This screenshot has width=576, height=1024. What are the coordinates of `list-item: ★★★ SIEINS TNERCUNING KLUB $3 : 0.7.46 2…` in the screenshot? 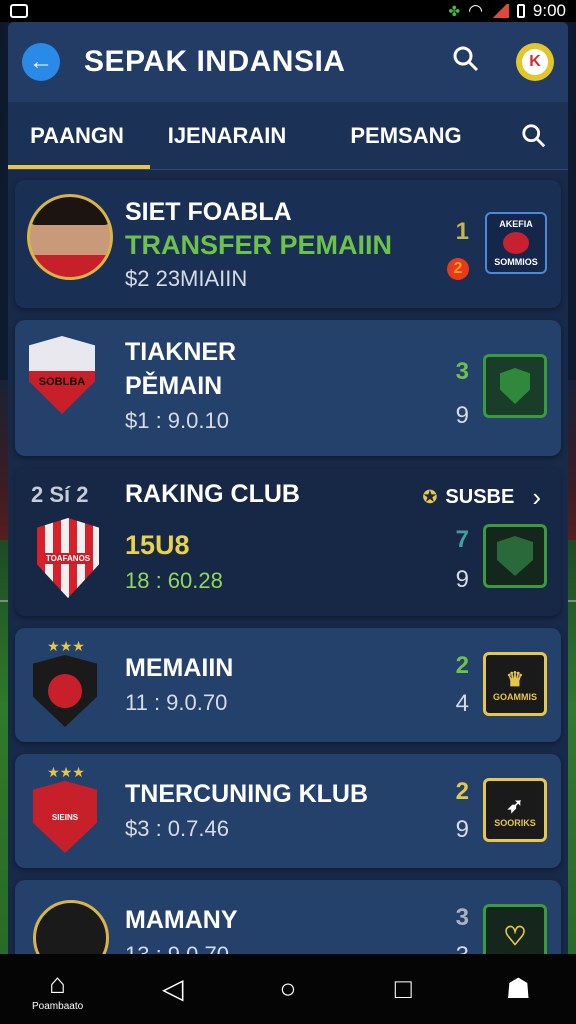 It's located at (288, 811).